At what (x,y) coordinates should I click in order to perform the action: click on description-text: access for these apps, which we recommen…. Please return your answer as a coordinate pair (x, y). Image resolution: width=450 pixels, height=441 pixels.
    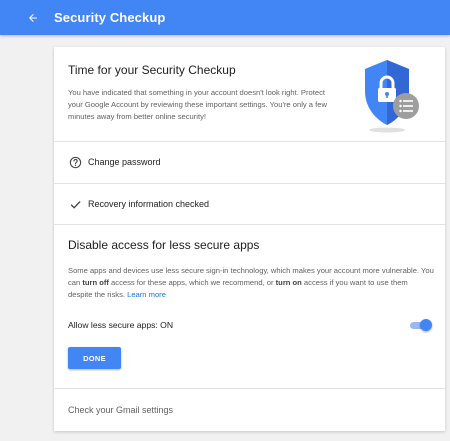
    Looking at the image, I should click on (192, 282).